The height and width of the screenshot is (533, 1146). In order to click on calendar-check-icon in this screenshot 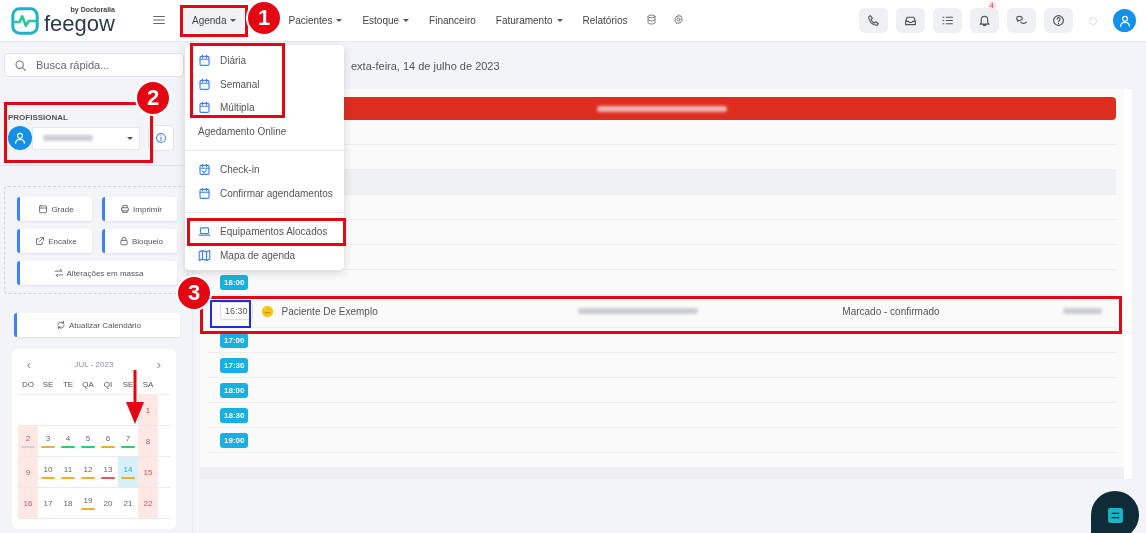, I will do `click(204, 170)`.